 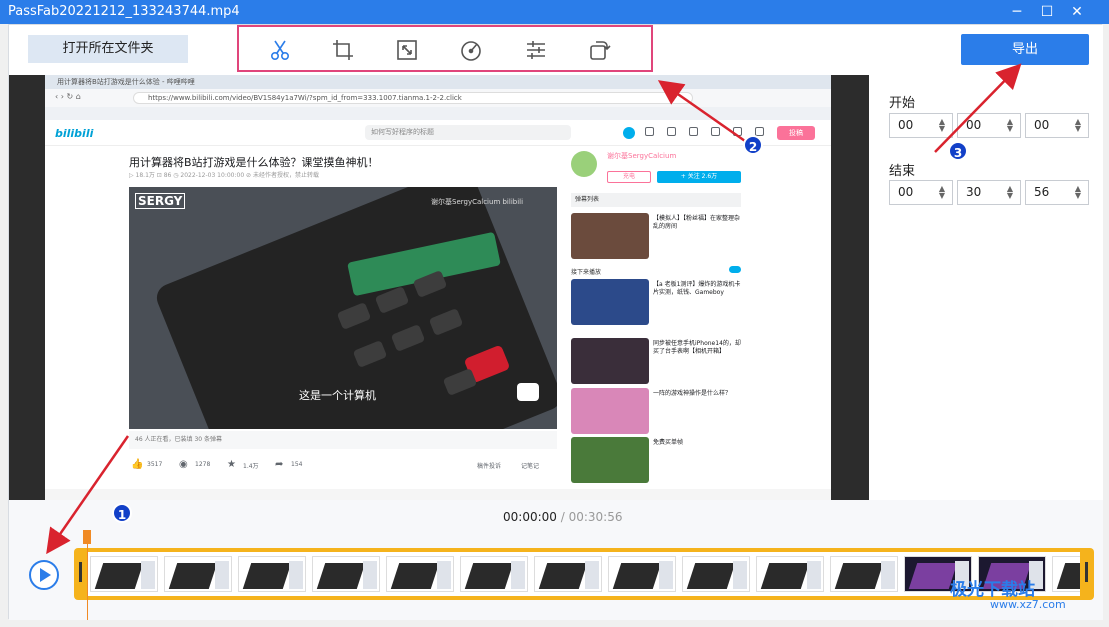 What do you see at coordinates (974, 192) in the screenshot?
I see `end-minutes-value: 30` at bounding box center [974, 192].